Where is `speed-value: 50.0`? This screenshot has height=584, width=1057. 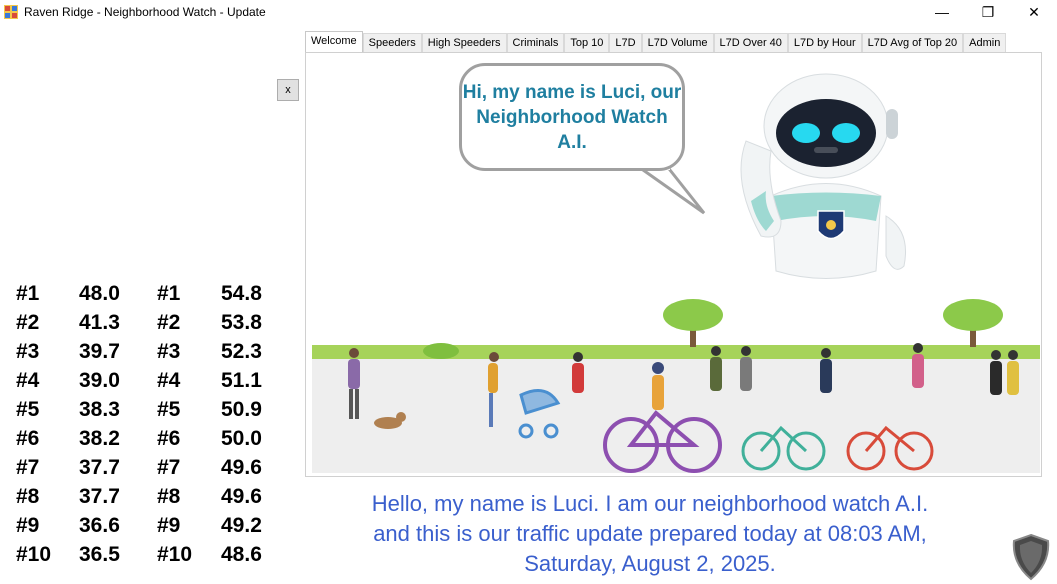
speed-value: 50.0 is located at coordinates (241, 438).